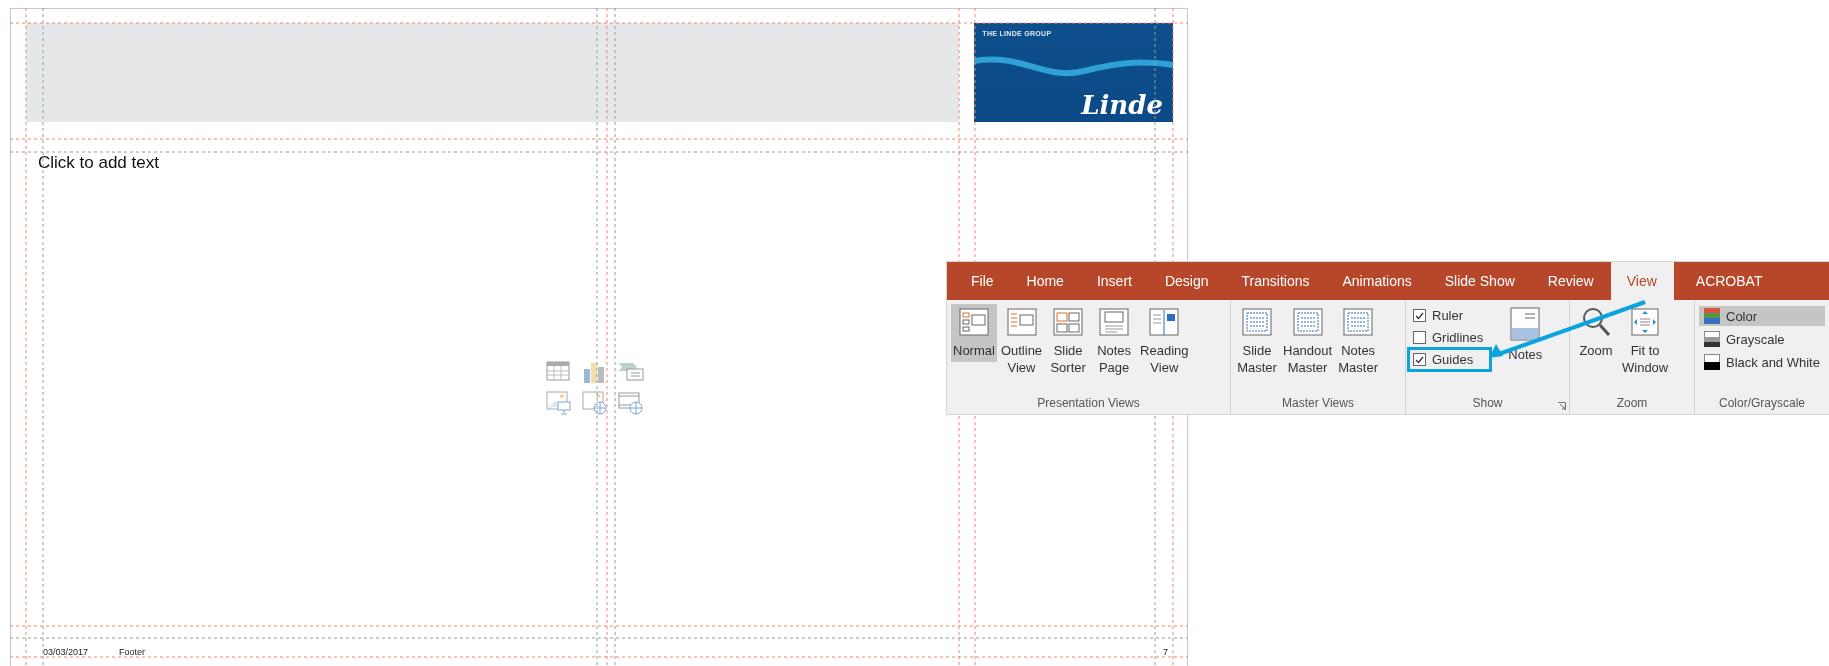 The image size is (1829, 666). What do you see at coordinates (1318, 404) in the screenshot?
I see `group-label: Master Views` at bounding box center [1318, 404].